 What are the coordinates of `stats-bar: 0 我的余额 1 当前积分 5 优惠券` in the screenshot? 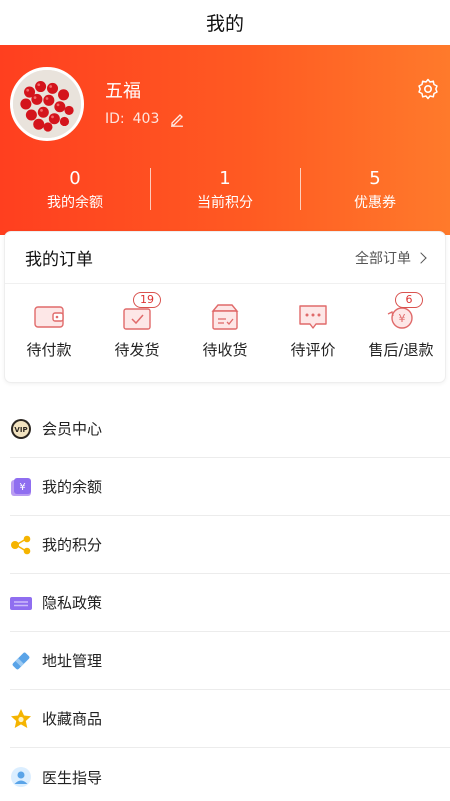 It's located at (225, 192).